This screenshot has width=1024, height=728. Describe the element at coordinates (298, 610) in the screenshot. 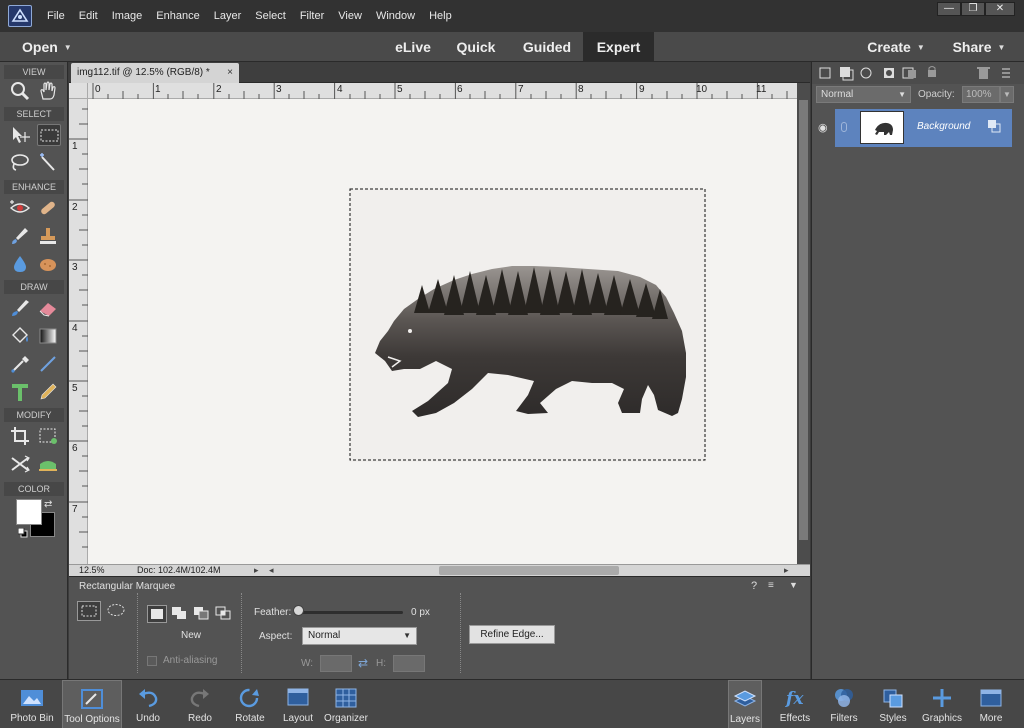

I see `feather-slider-thumb` at that location.